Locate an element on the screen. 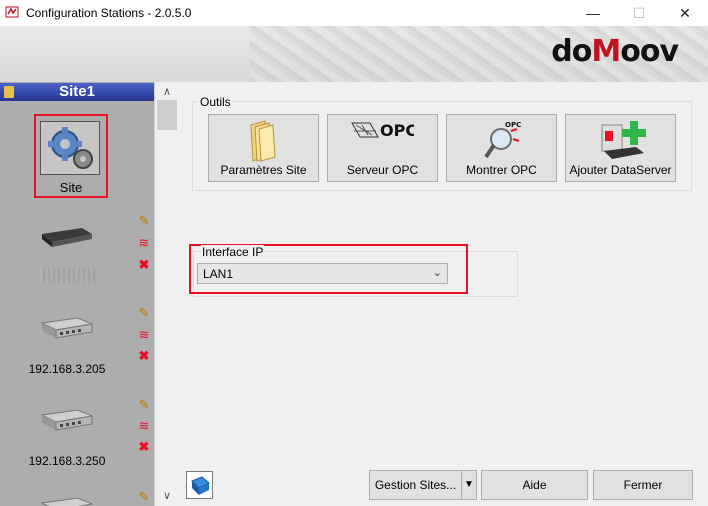 This screenshot has width=708, height=506. close-dialog-button: Fermer is located at coordinates (643, 485).